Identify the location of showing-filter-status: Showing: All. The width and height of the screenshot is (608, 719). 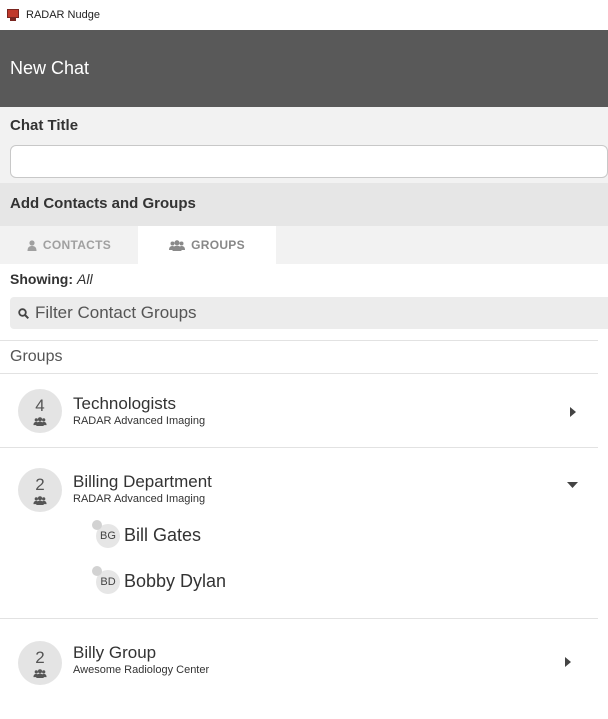
(304, 279).